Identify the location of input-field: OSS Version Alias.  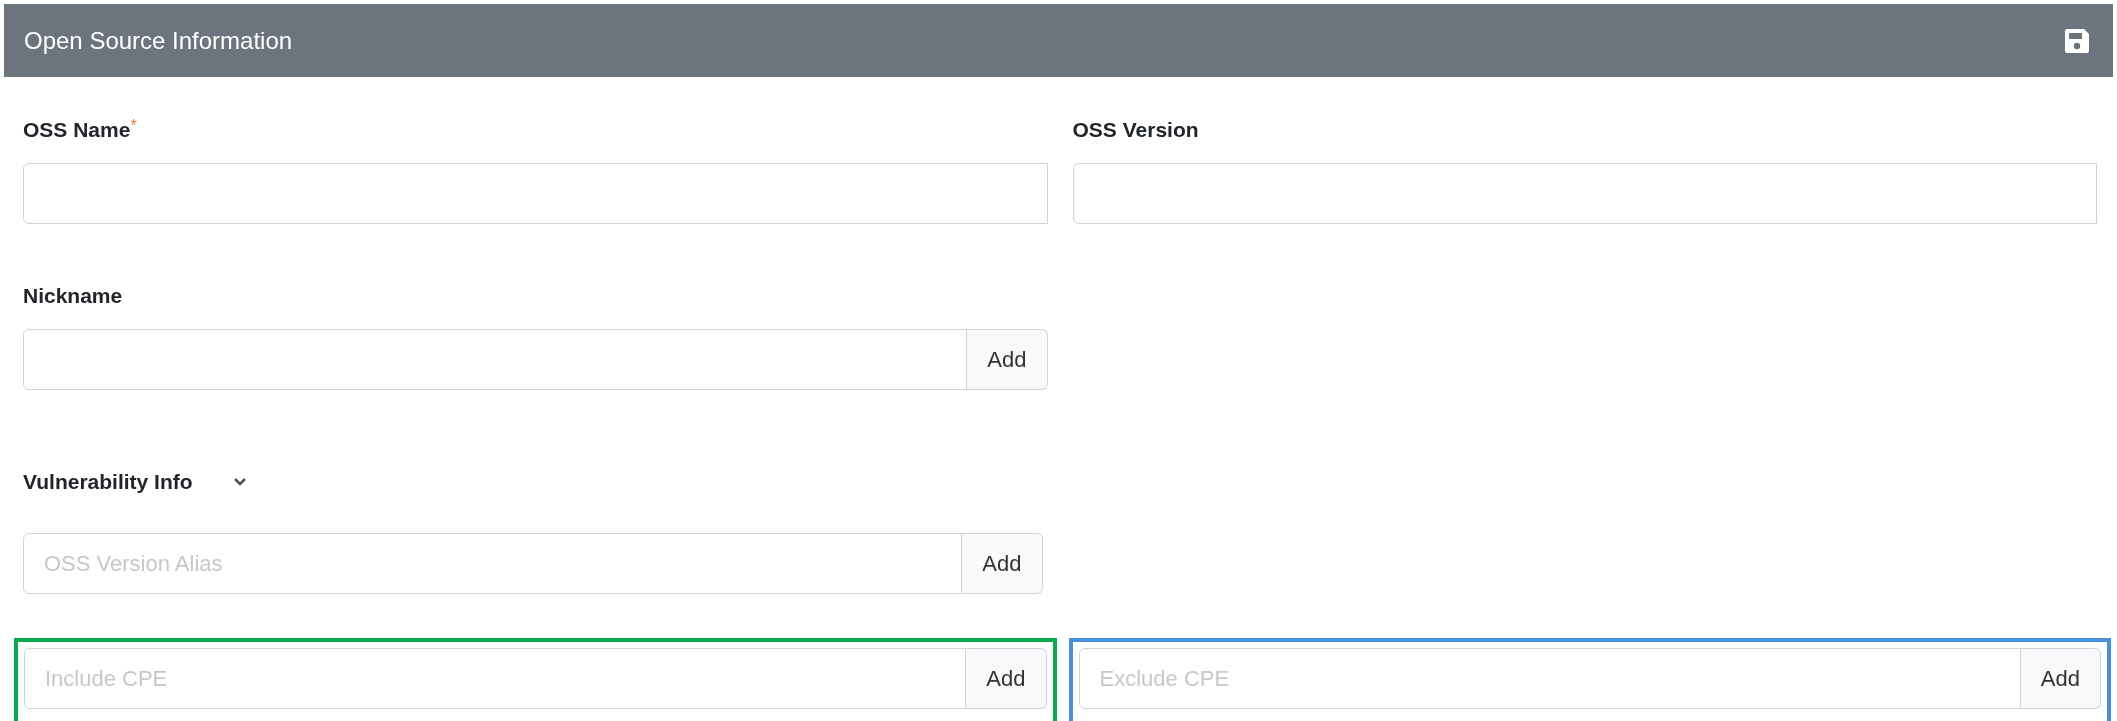
(493, 563).